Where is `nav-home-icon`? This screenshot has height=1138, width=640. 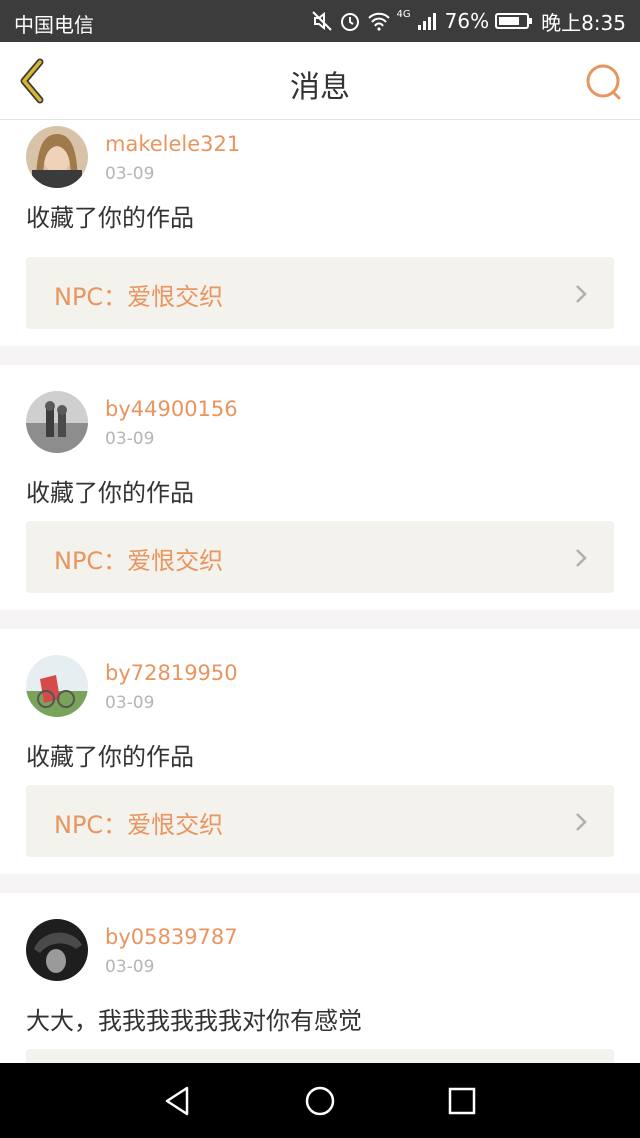
nav-home-icon is located at coordinates (320, 1101).